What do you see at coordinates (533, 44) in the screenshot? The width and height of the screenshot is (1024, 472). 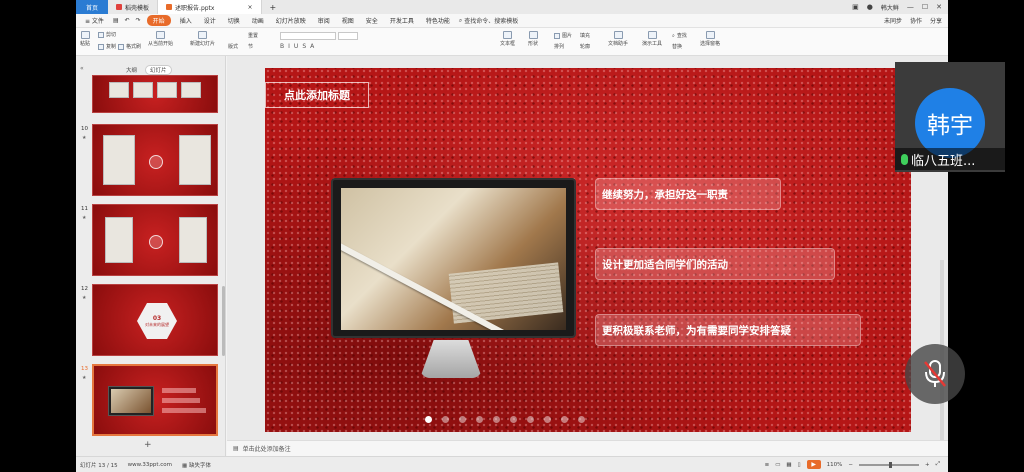 I see `shape-label: 形状` at bounding box center [533, 44].